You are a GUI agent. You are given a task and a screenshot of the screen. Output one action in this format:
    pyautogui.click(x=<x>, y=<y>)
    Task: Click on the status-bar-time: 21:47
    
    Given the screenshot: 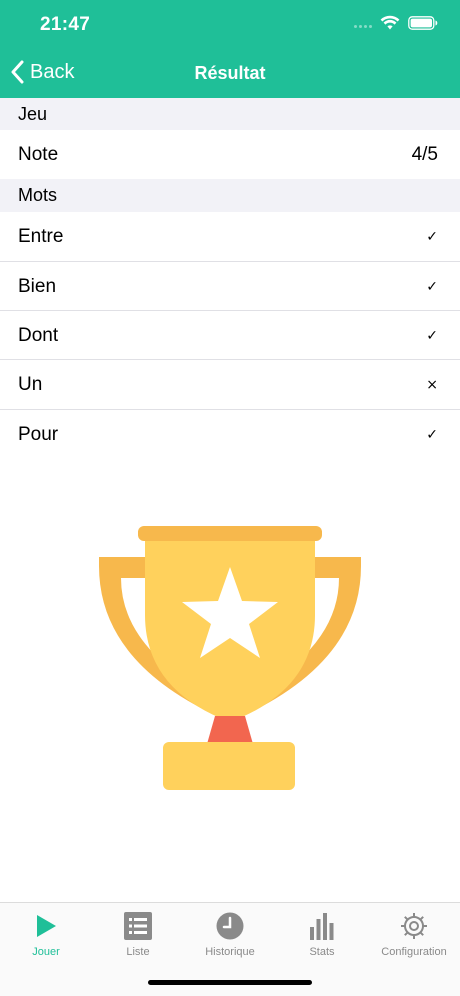 What is the action you would take?
    pyautogui.click(x=65, y=24)
    